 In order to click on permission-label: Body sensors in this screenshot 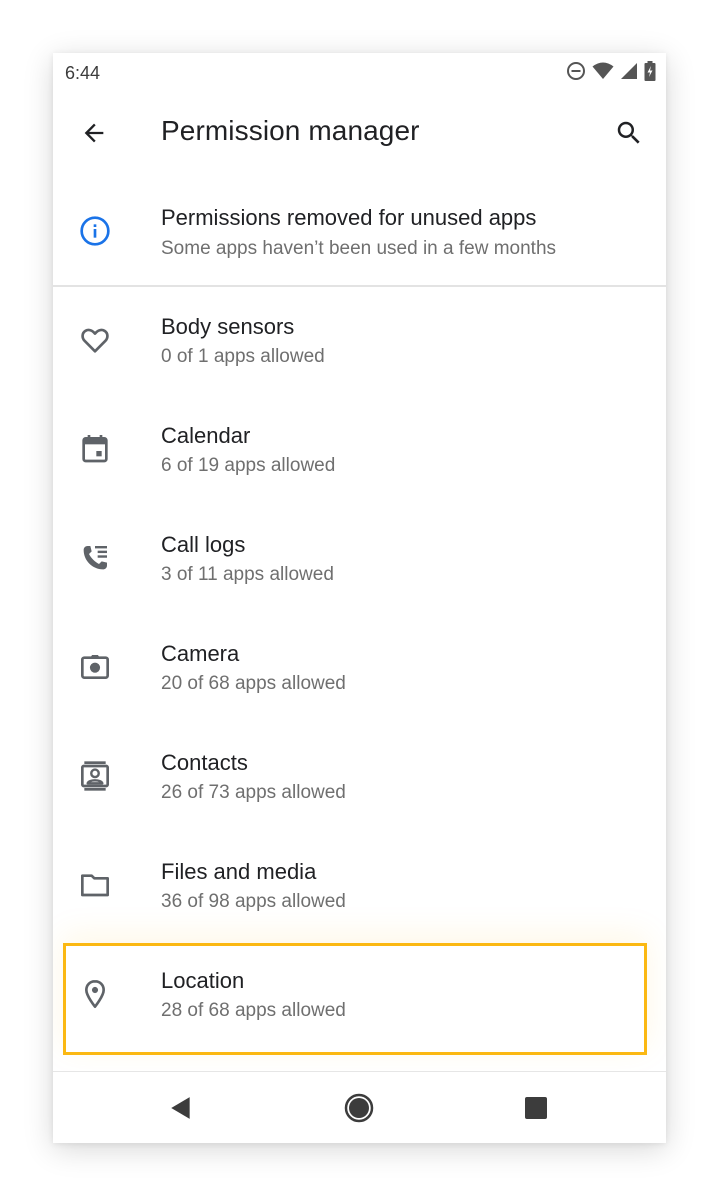, I will do `click(228, 326)`.